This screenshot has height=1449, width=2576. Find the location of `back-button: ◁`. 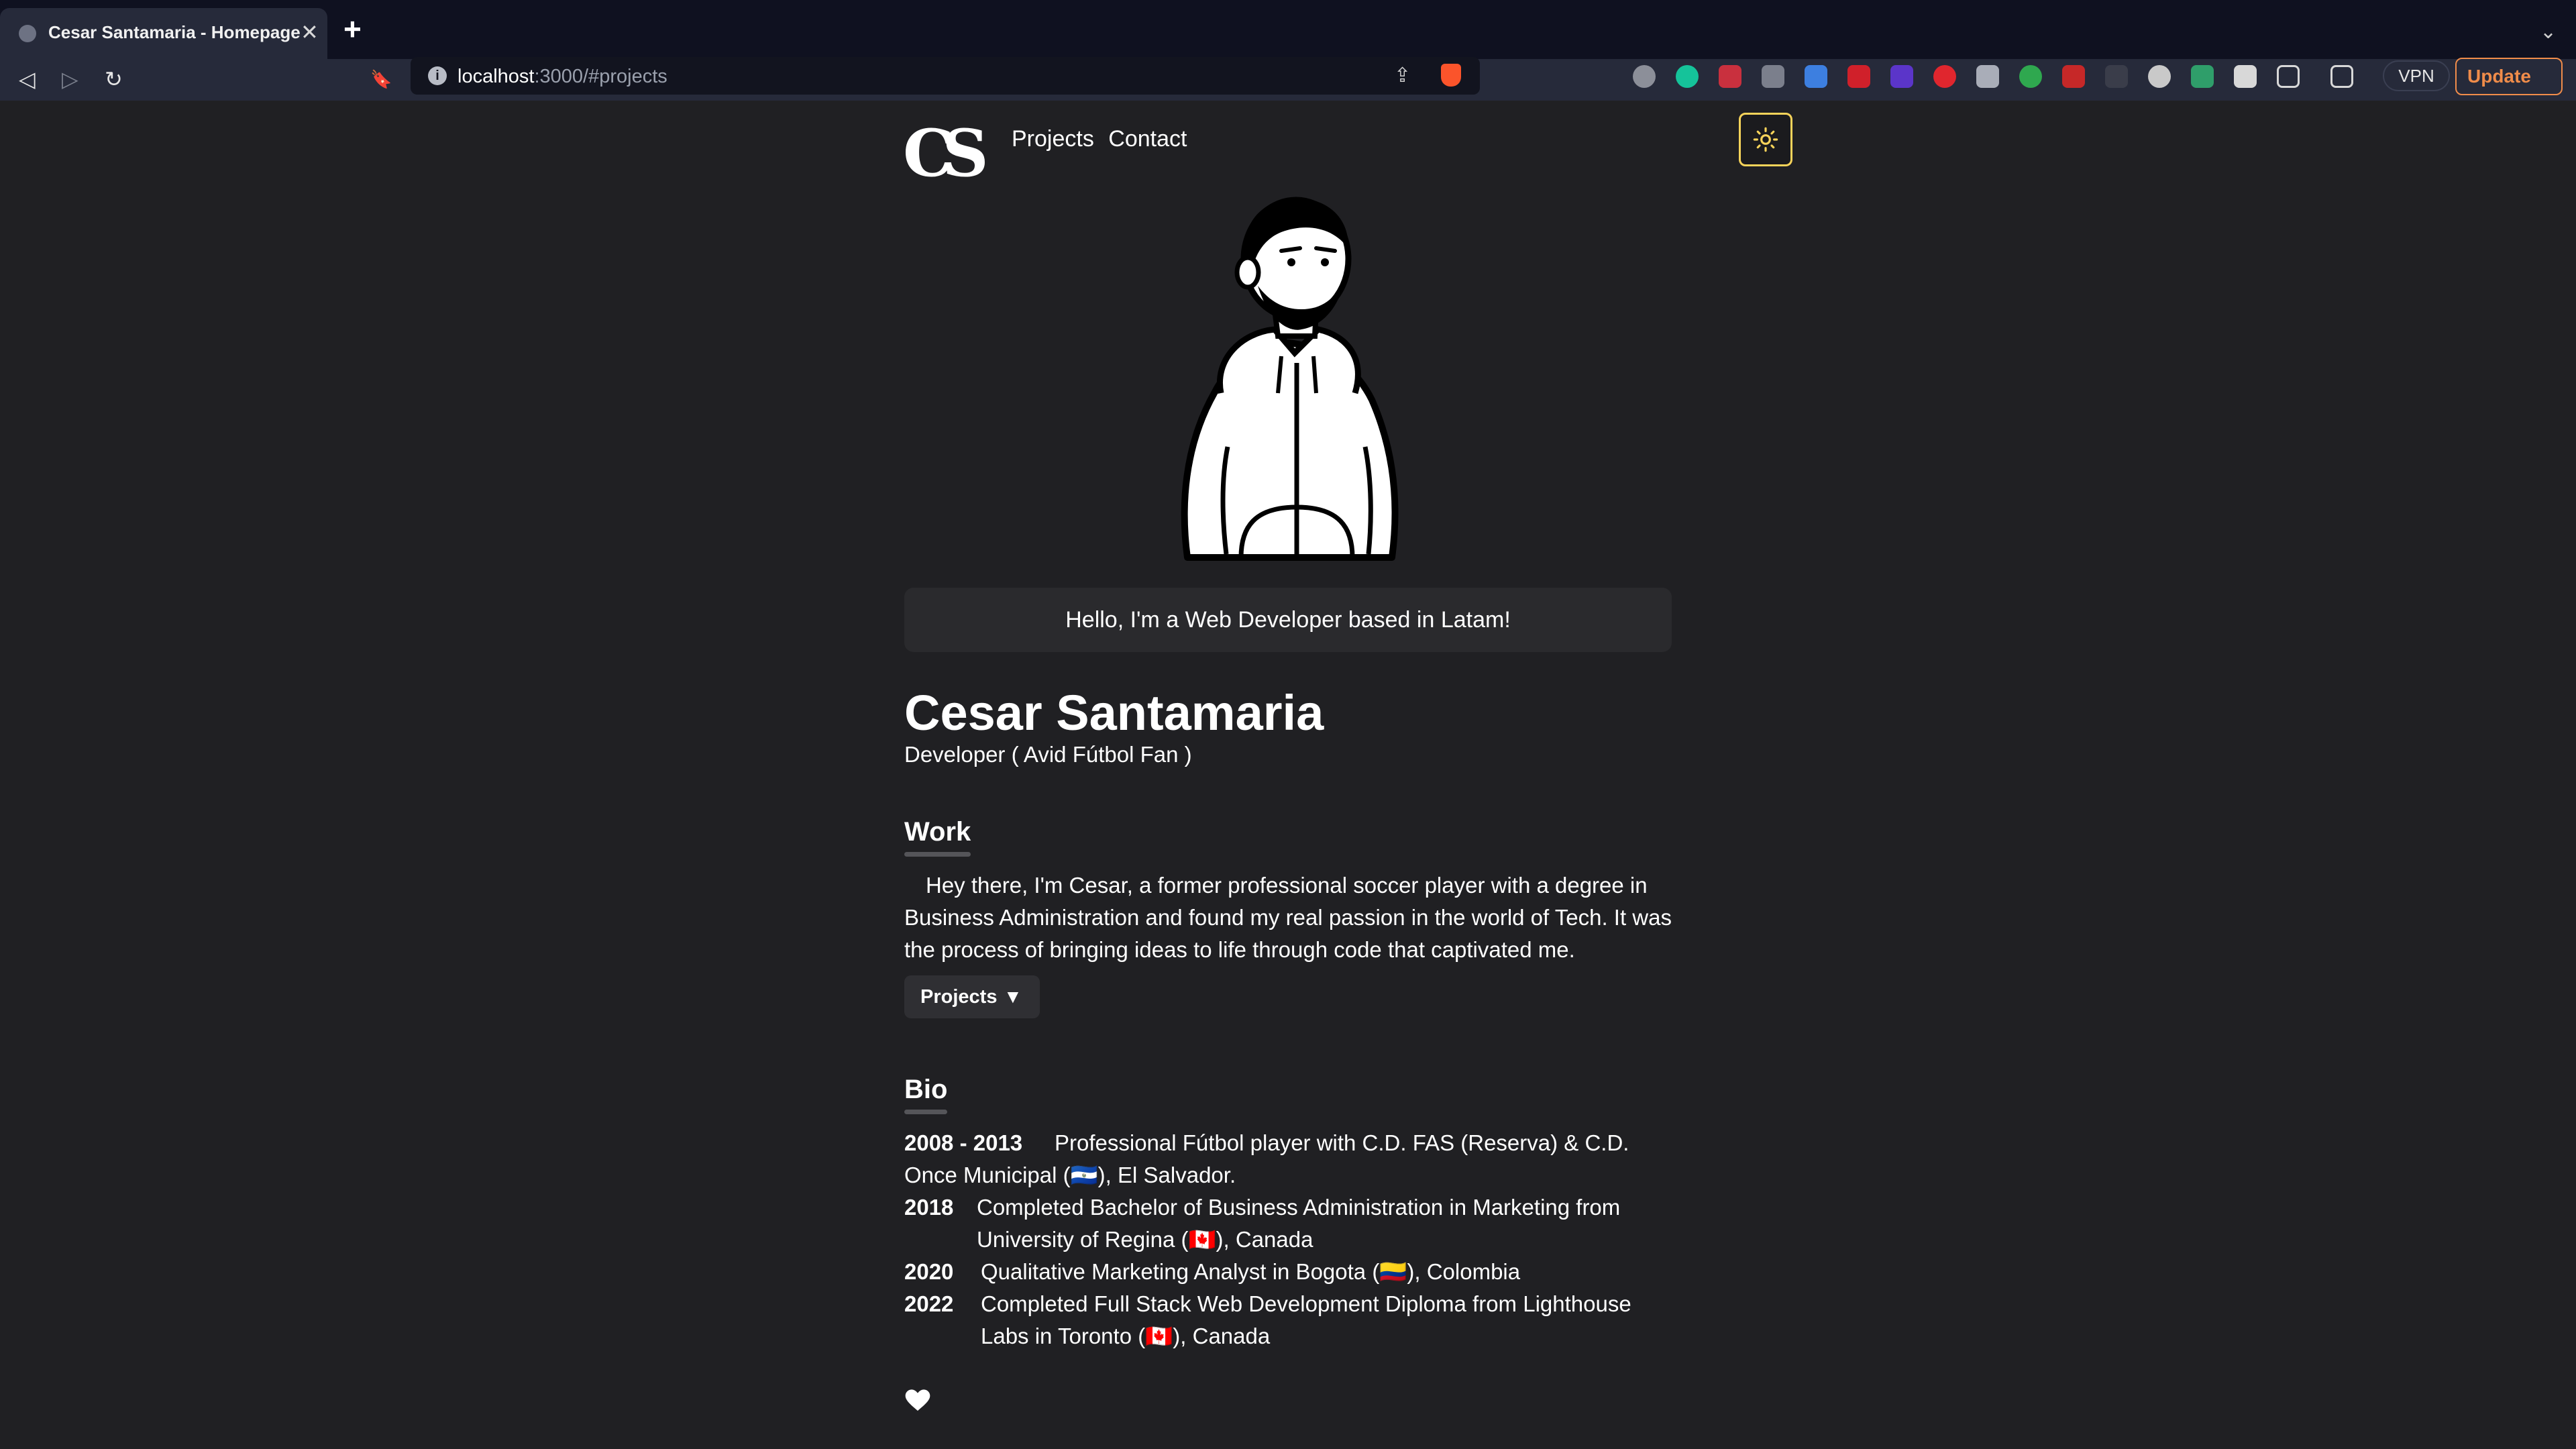

back-button: ◁ is located at coordinates (27, 79).